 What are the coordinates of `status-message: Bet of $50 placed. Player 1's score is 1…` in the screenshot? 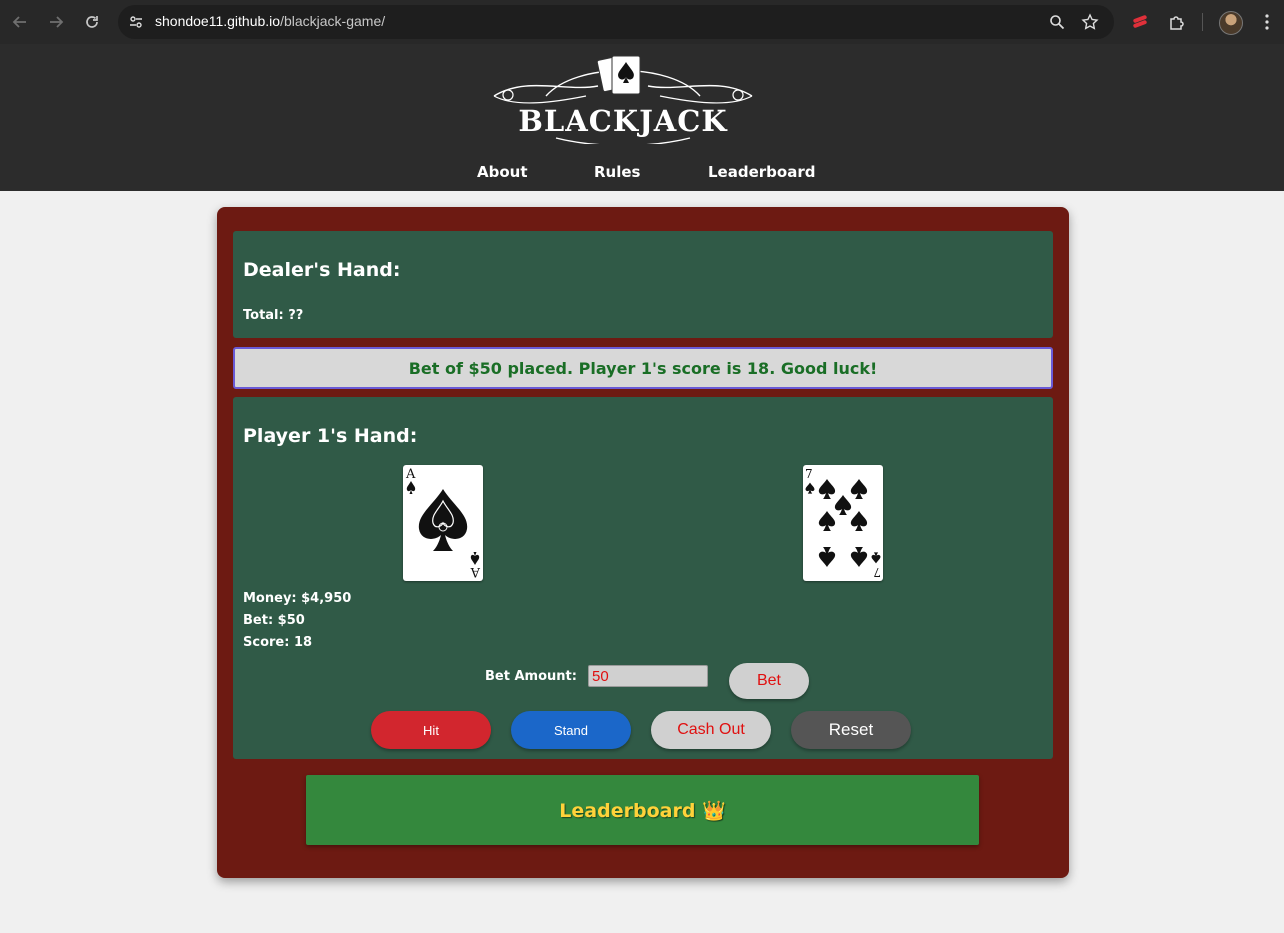 It's located at (643, 368).